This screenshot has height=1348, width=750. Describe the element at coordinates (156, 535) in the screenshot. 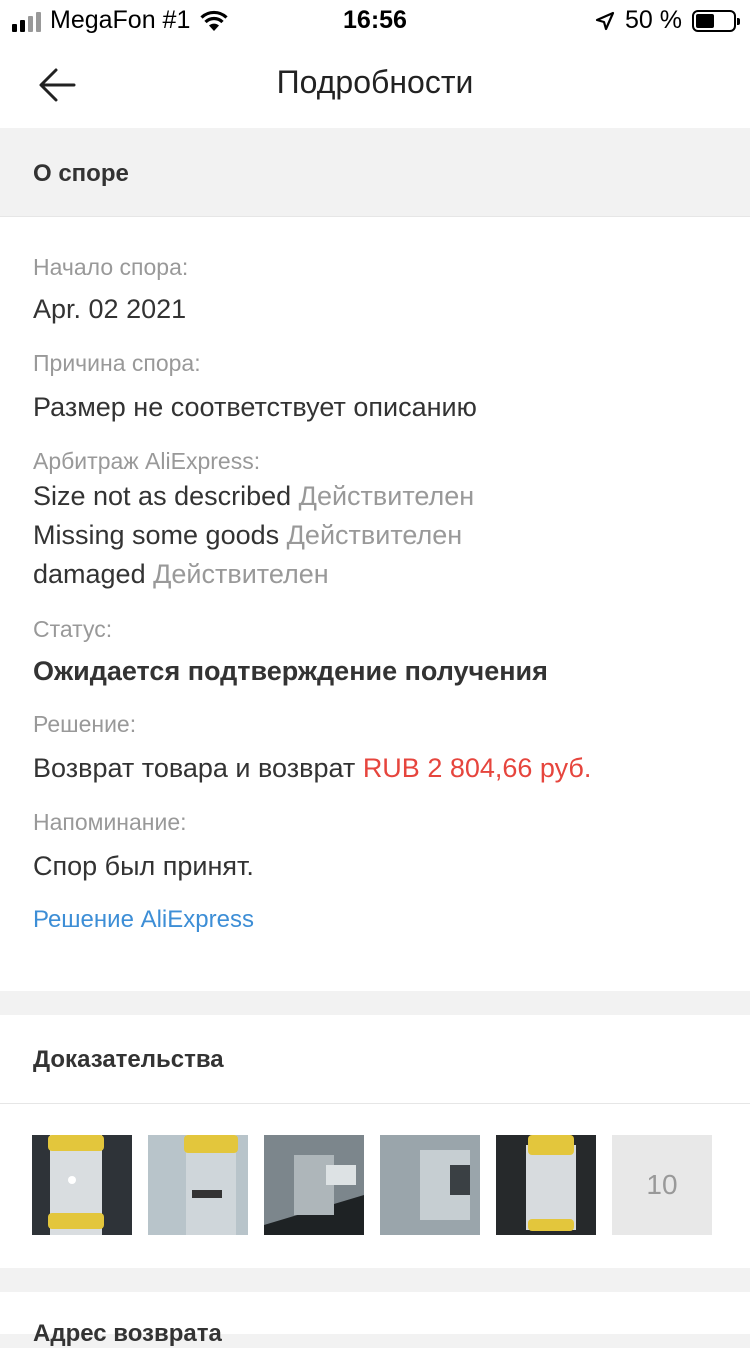

I see `arbitration-item-text: Missing some goods` at that location.